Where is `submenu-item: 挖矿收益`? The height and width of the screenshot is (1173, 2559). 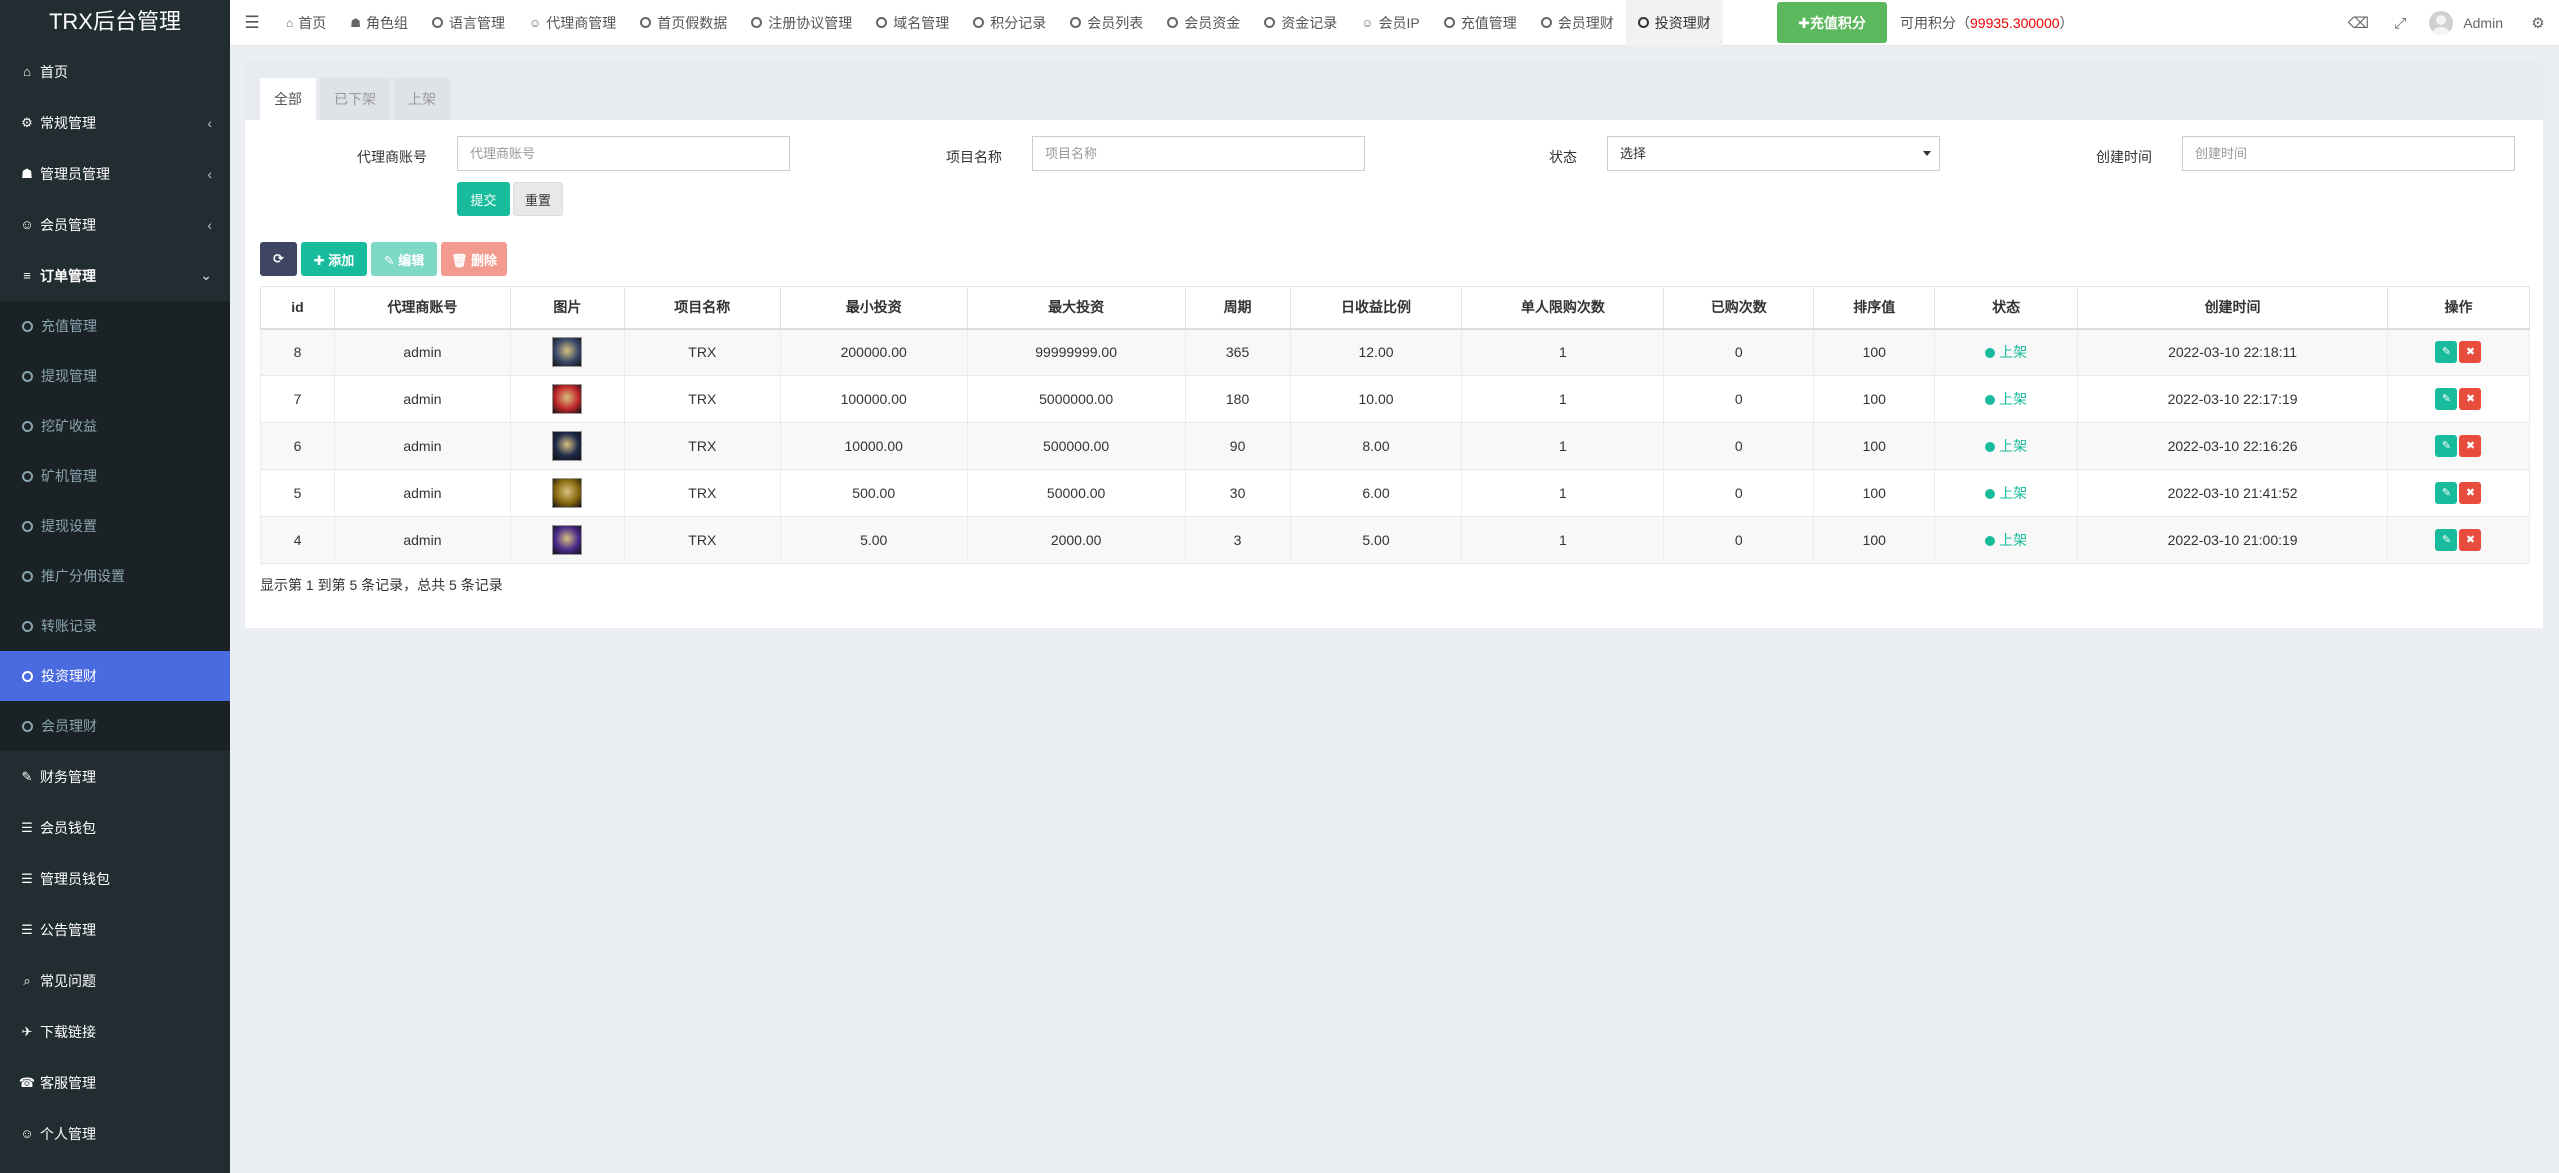
submenu-item: 挖矿收益 is located at coordinates (115, 426).